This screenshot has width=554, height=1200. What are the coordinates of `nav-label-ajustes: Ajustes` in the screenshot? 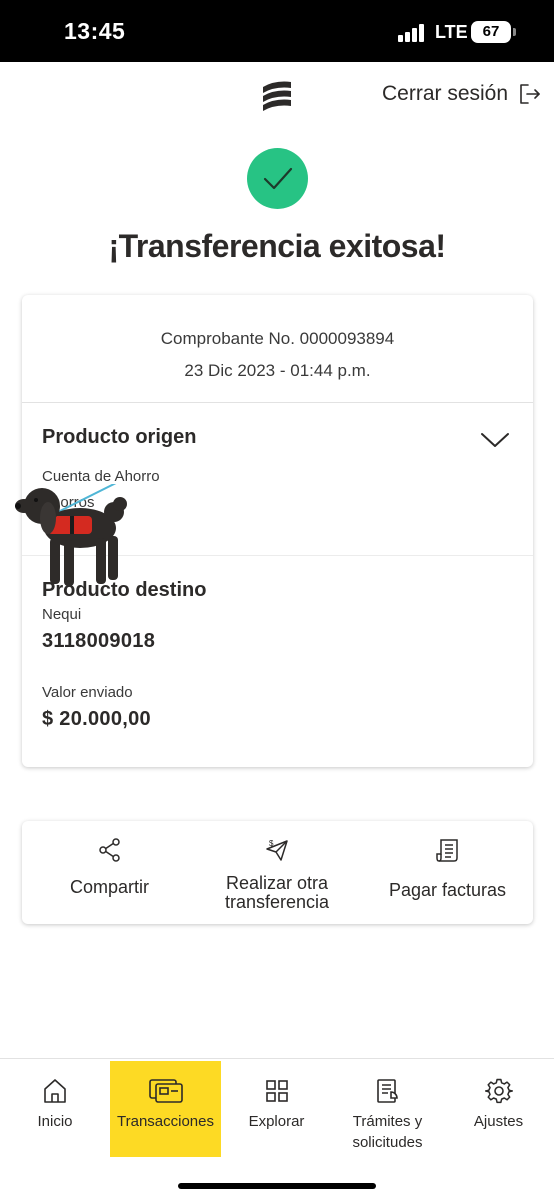 It's located at (498, 1121).